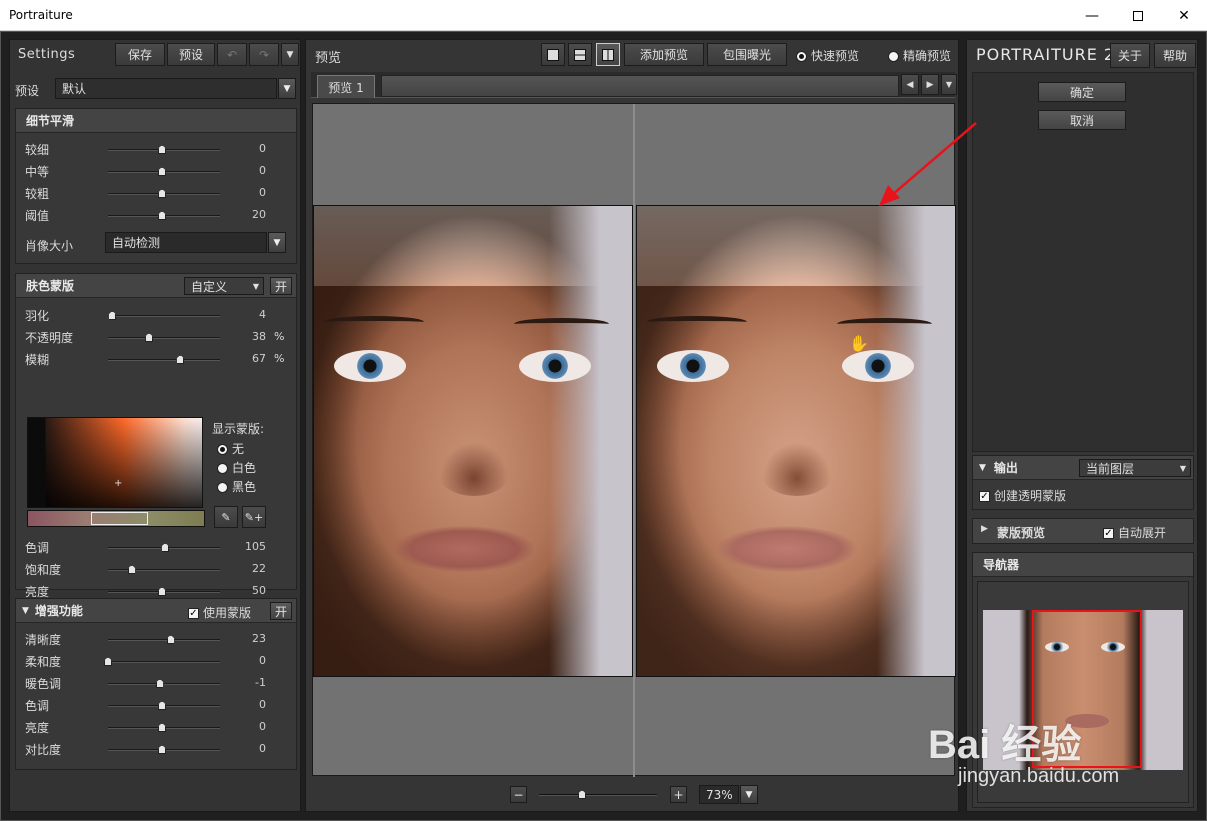 This screenshot has height=821, width=1207. I want to click on preset-button: 预设, so click(191, 54).